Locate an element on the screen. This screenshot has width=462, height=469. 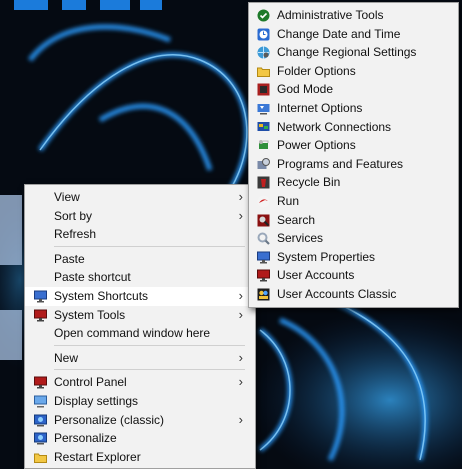
menu-item-change-date-and-time: Change Date and Time is located at coordinates (353, 34).